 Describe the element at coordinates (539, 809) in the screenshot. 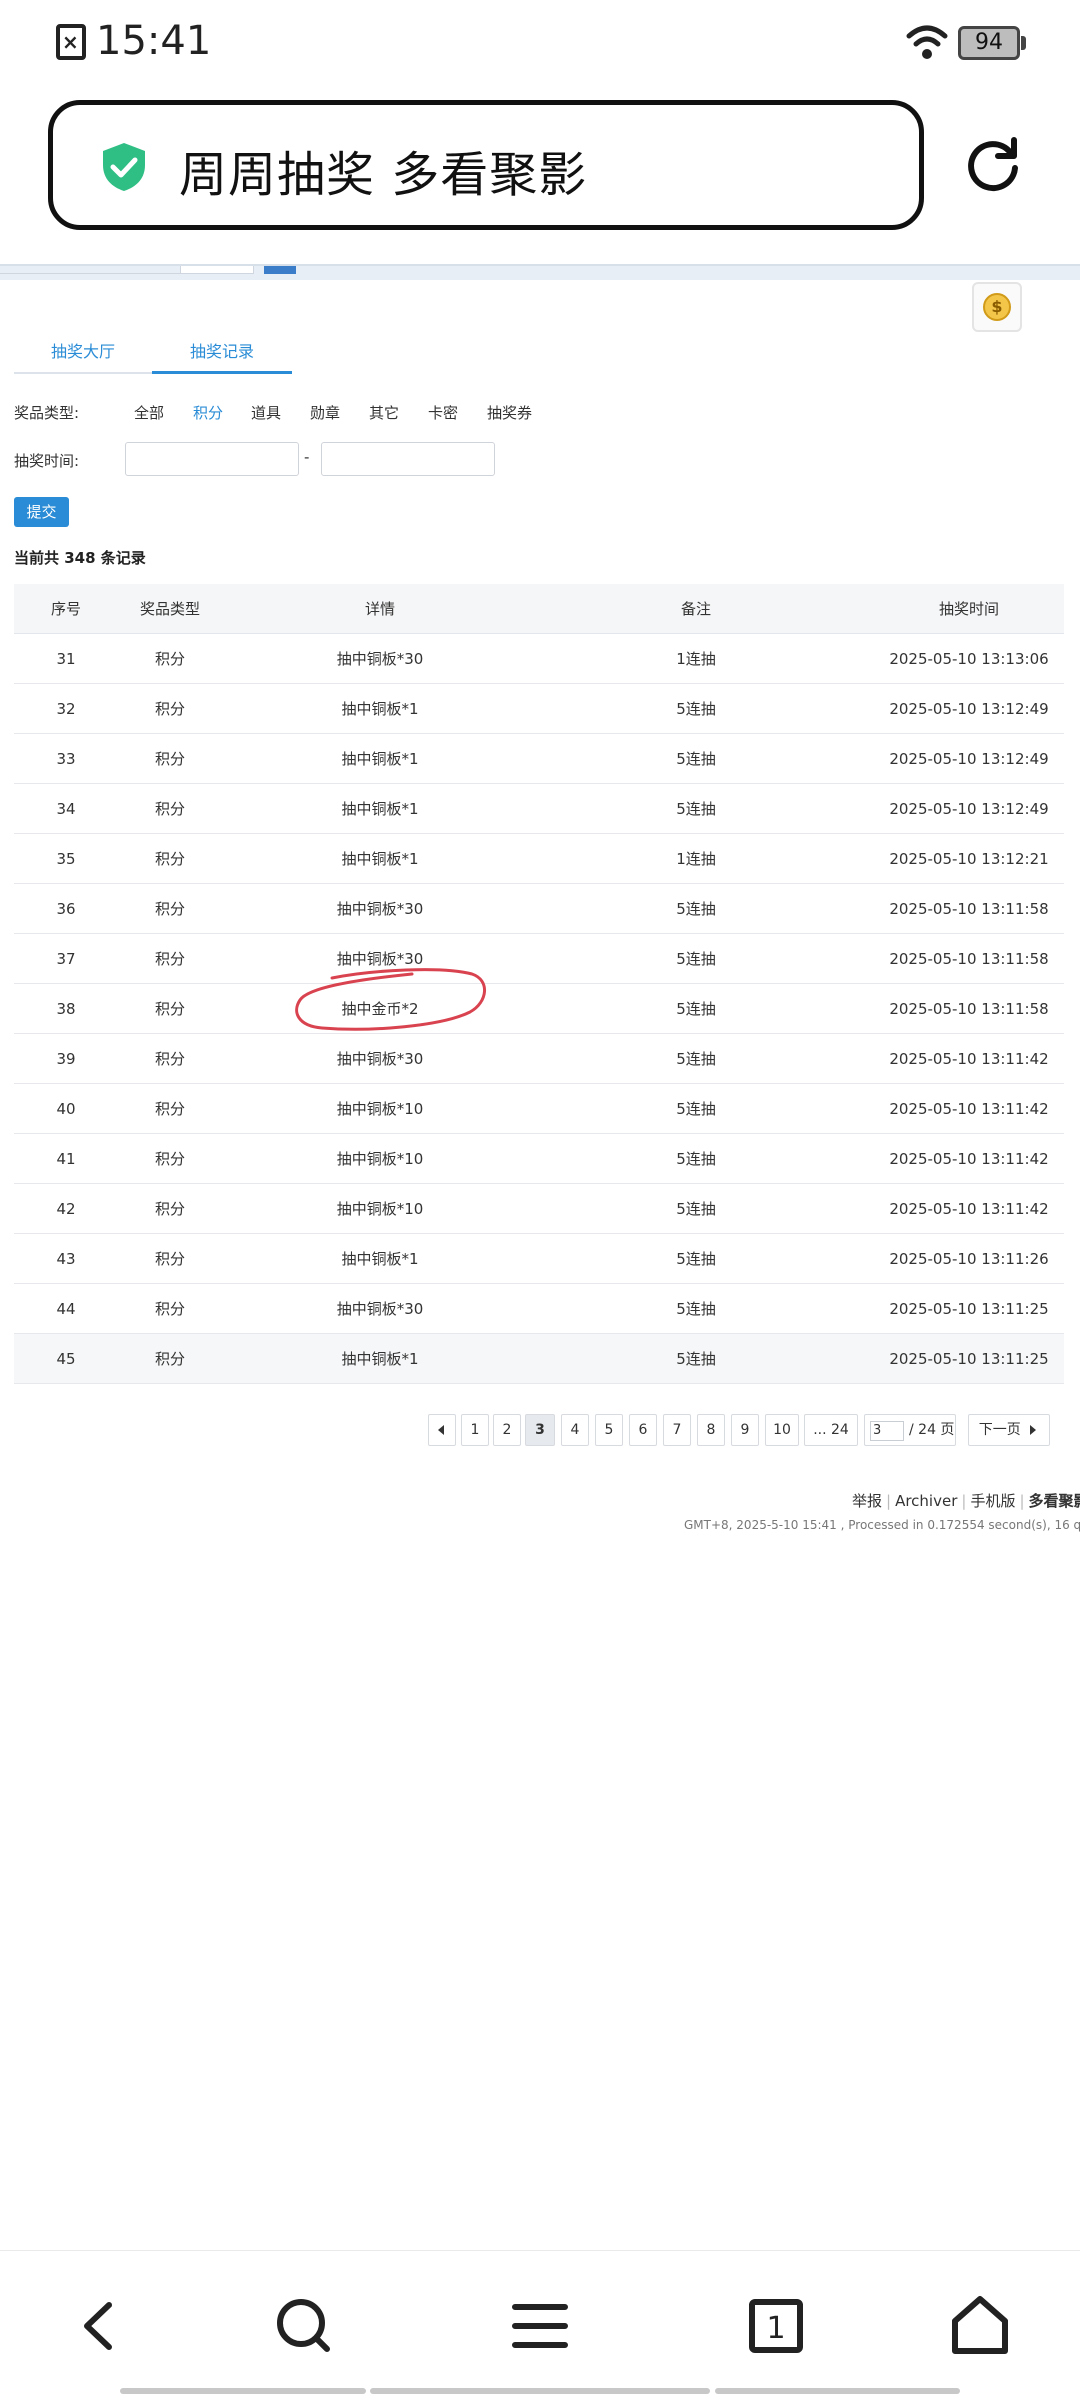

I see `table-row: 34 积分 抽中铜板*1 5连抽 2025-05-10 13:12:49` at that location.